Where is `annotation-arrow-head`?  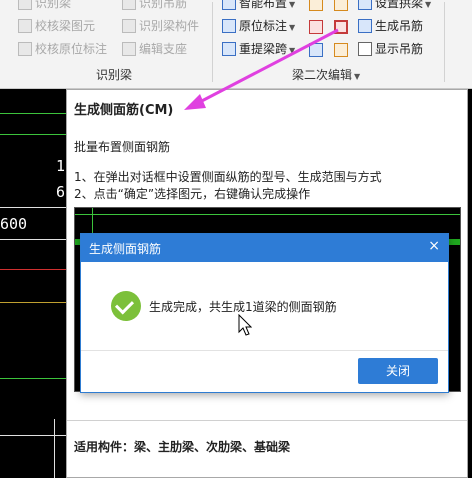
annotation-arrow-head is located at coordinates (195, 102).